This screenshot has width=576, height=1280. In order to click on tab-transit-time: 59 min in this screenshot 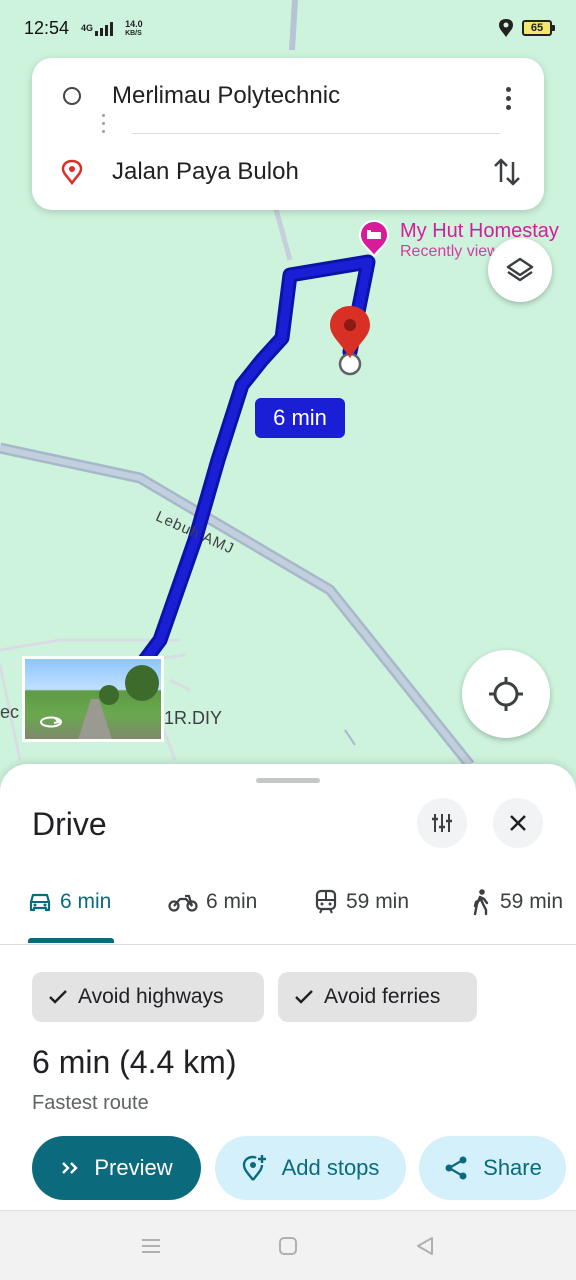, I will do `click(378, 901)`.